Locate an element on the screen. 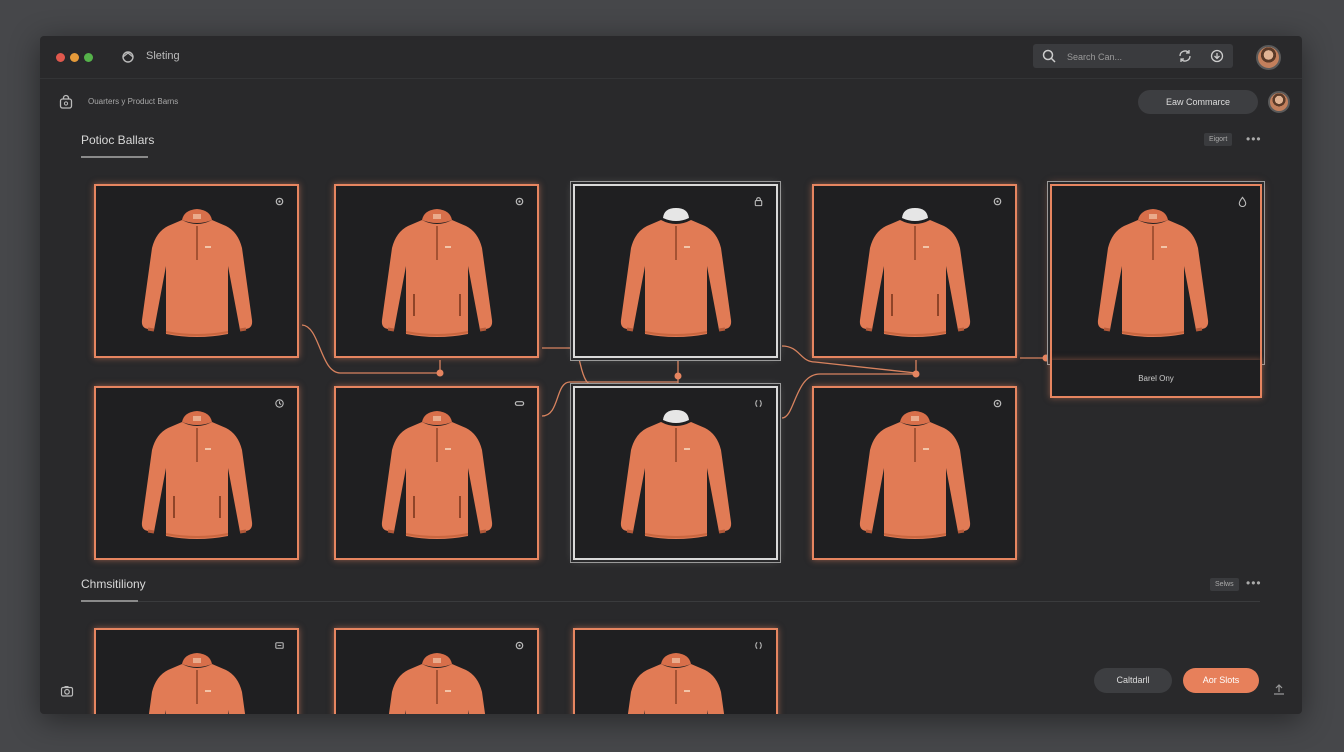 The height and width of the screenshot is (752, 1344). link-icon is located at coordinates (519, 403).